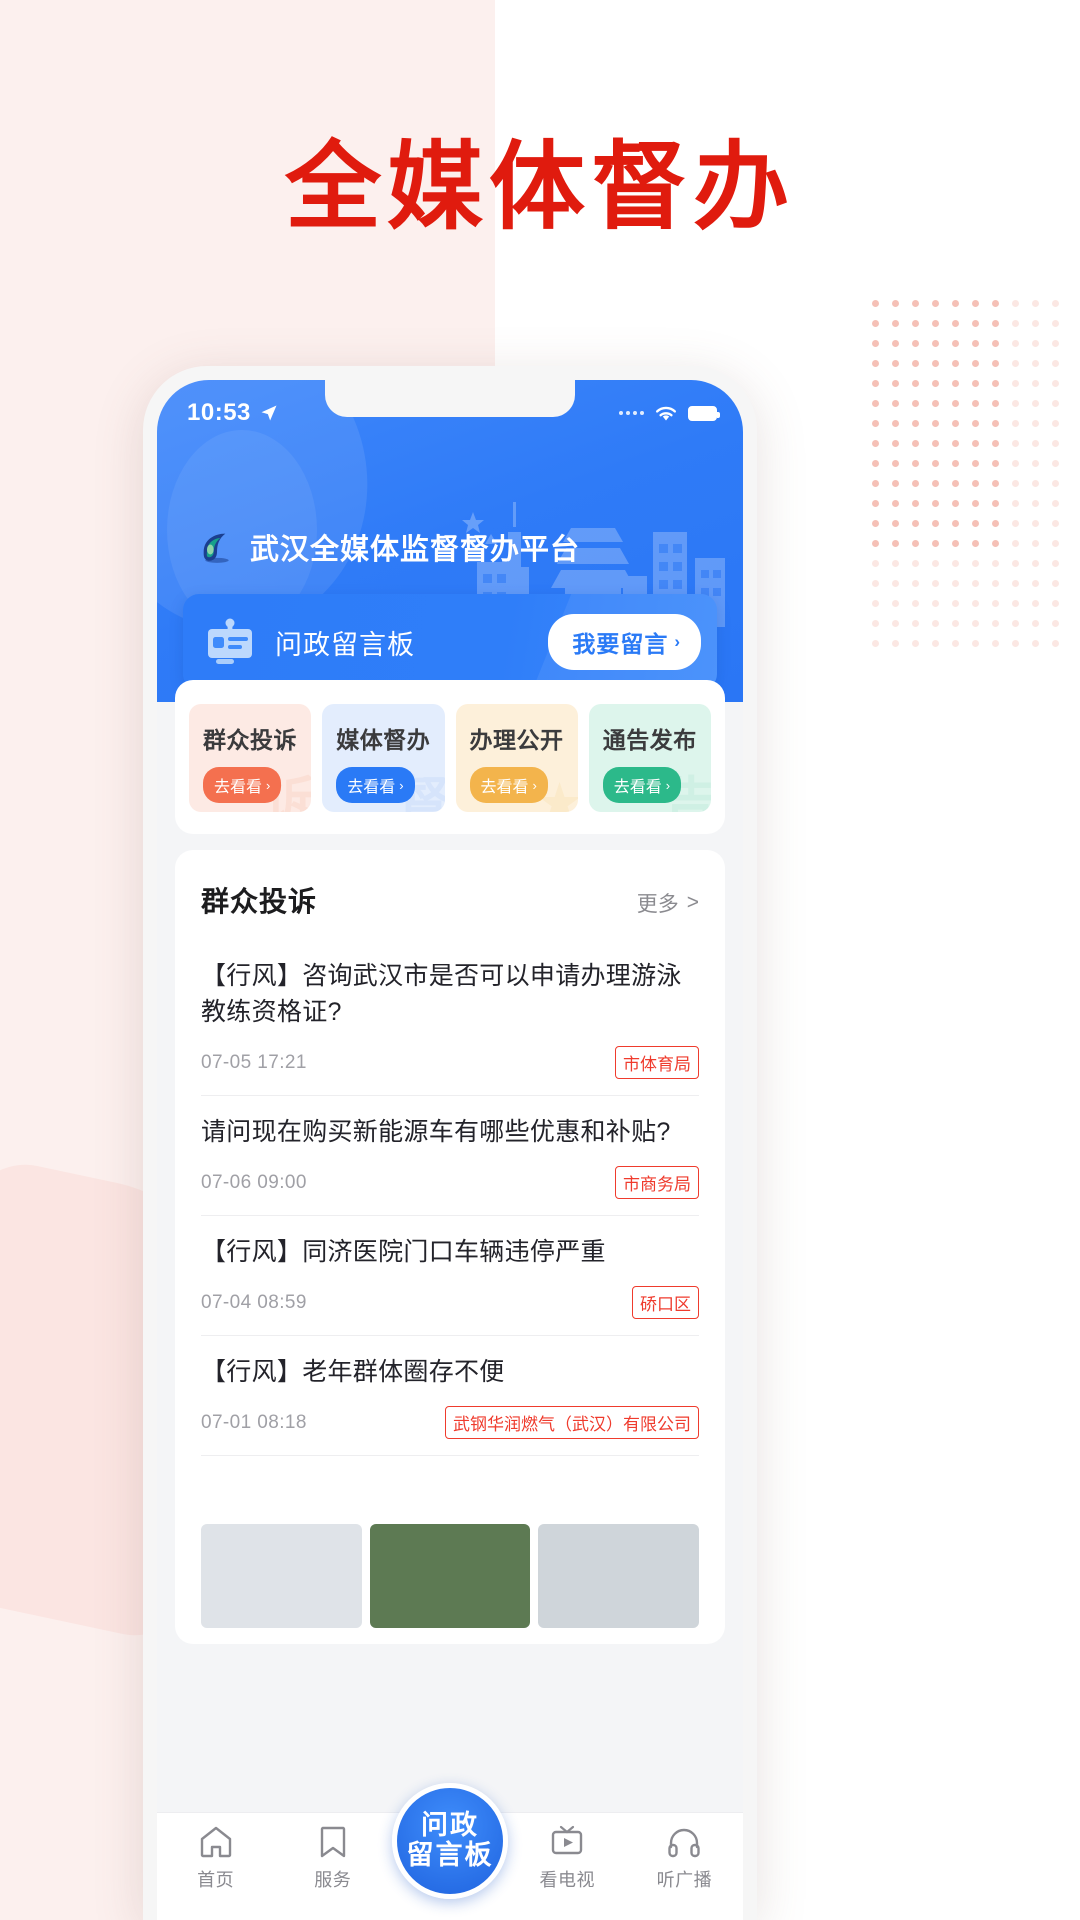 This screenshot has width=1080, height=1920. Describe the element at coordinates (450, 1156) in the screenshot. I see `complaint-list-item: 请问现在购买新能源车有哪些优惠和补贴? 07-06 09:00 市商务局` at that location.